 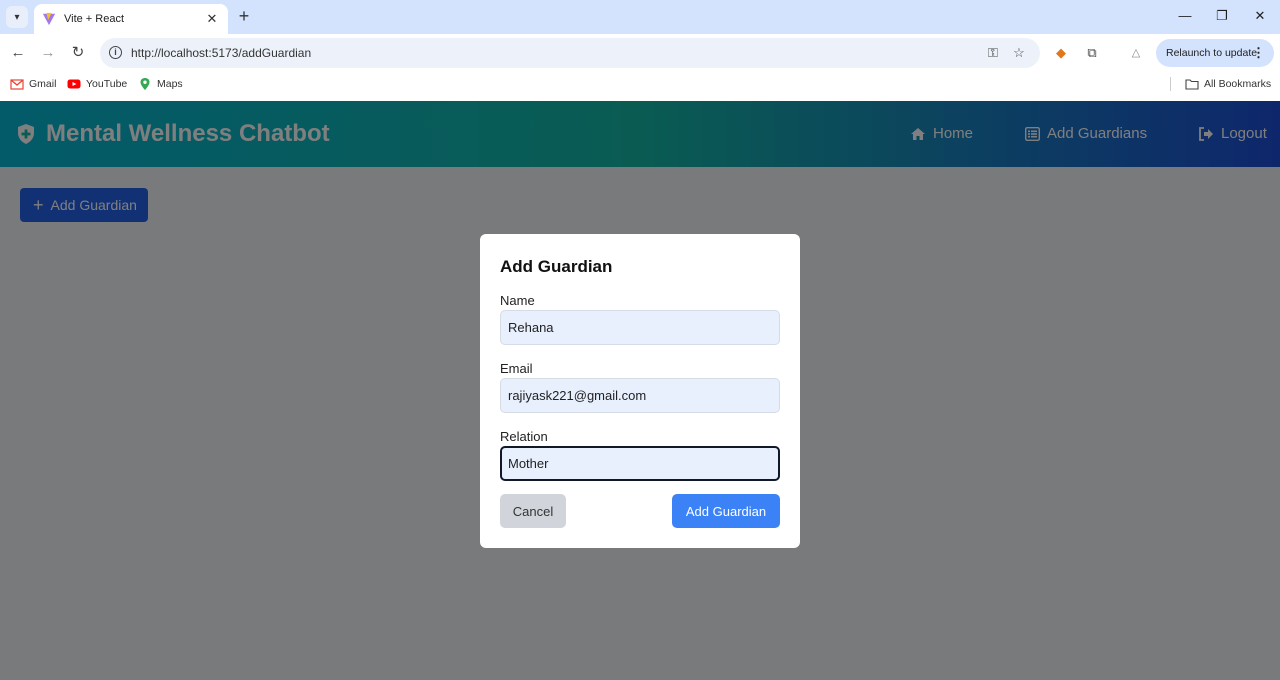 What do you see at coordinates (556, 266) in the screenshot?
I see `modal-title: Add Guardian` at bounding box center [556, 266].